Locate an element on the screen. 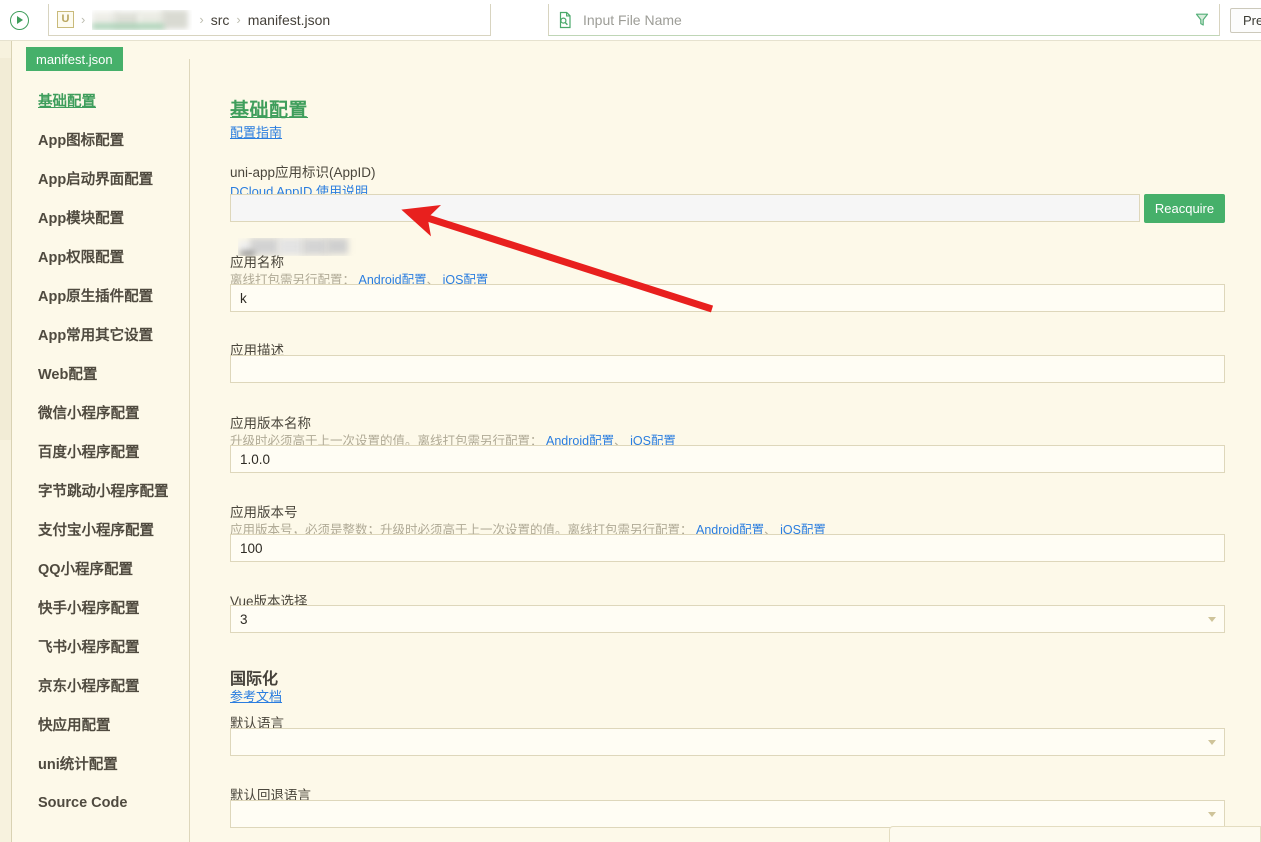 The height and width of the screenshot is (842, 1261). sidebar-item-app-other-settings: App常用其它设置 is located at coordinates (101, 334).